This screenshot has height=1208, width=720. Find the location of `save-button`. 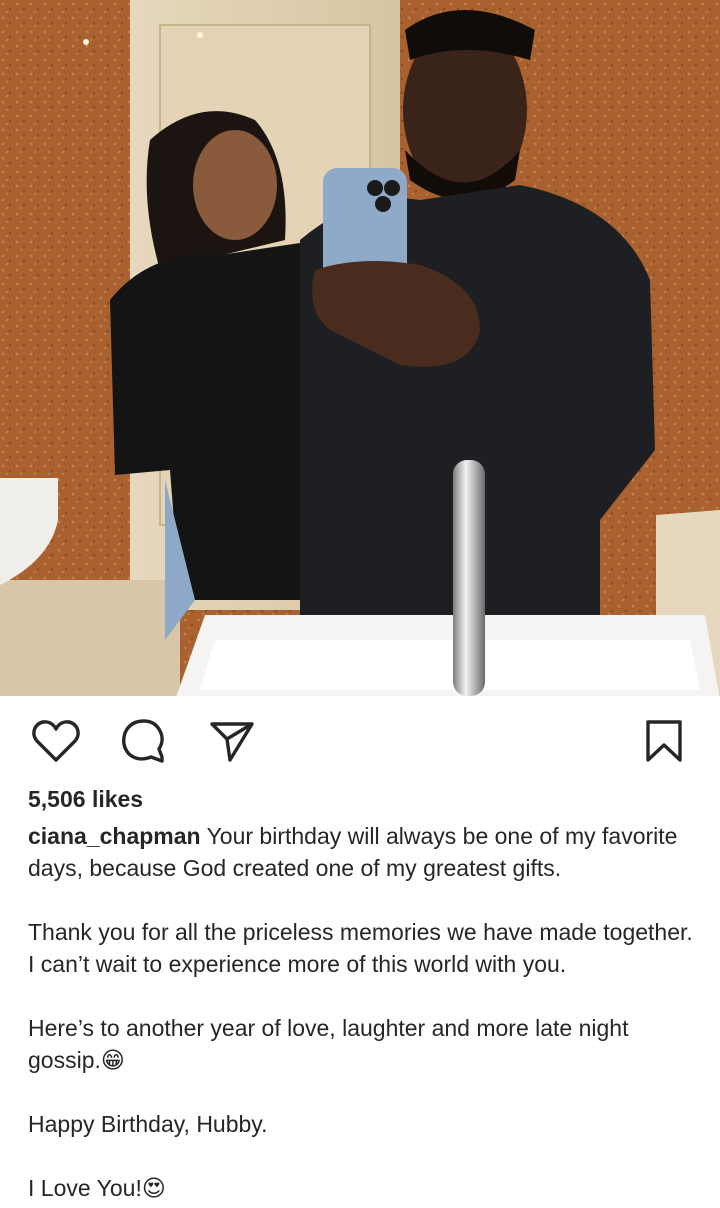

save-button is located at coordinates (664, 741).